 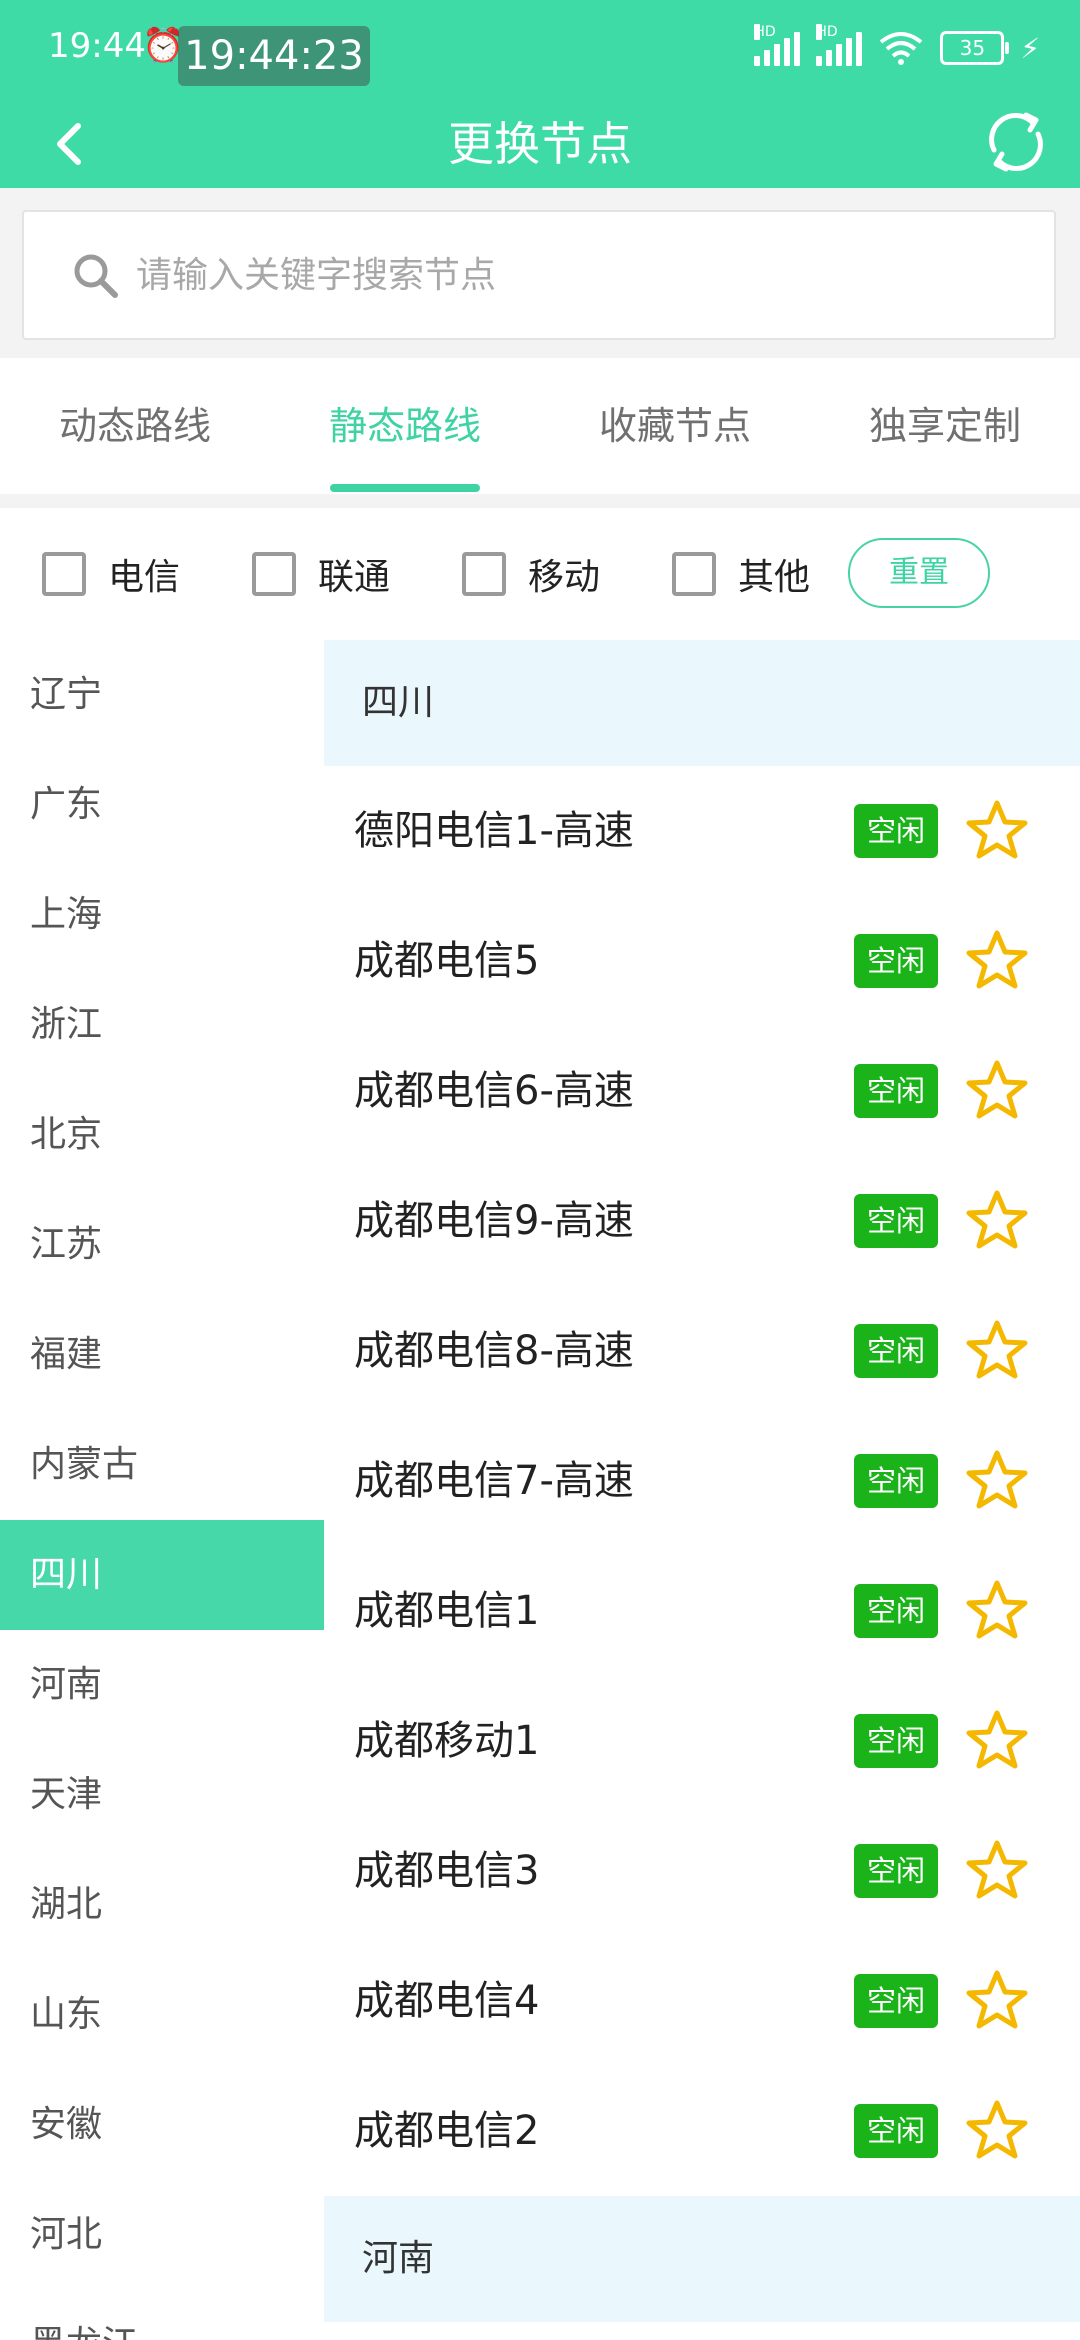 I want to click on node-row: 成都电信3 空闲, so click(x=702, y=1871).